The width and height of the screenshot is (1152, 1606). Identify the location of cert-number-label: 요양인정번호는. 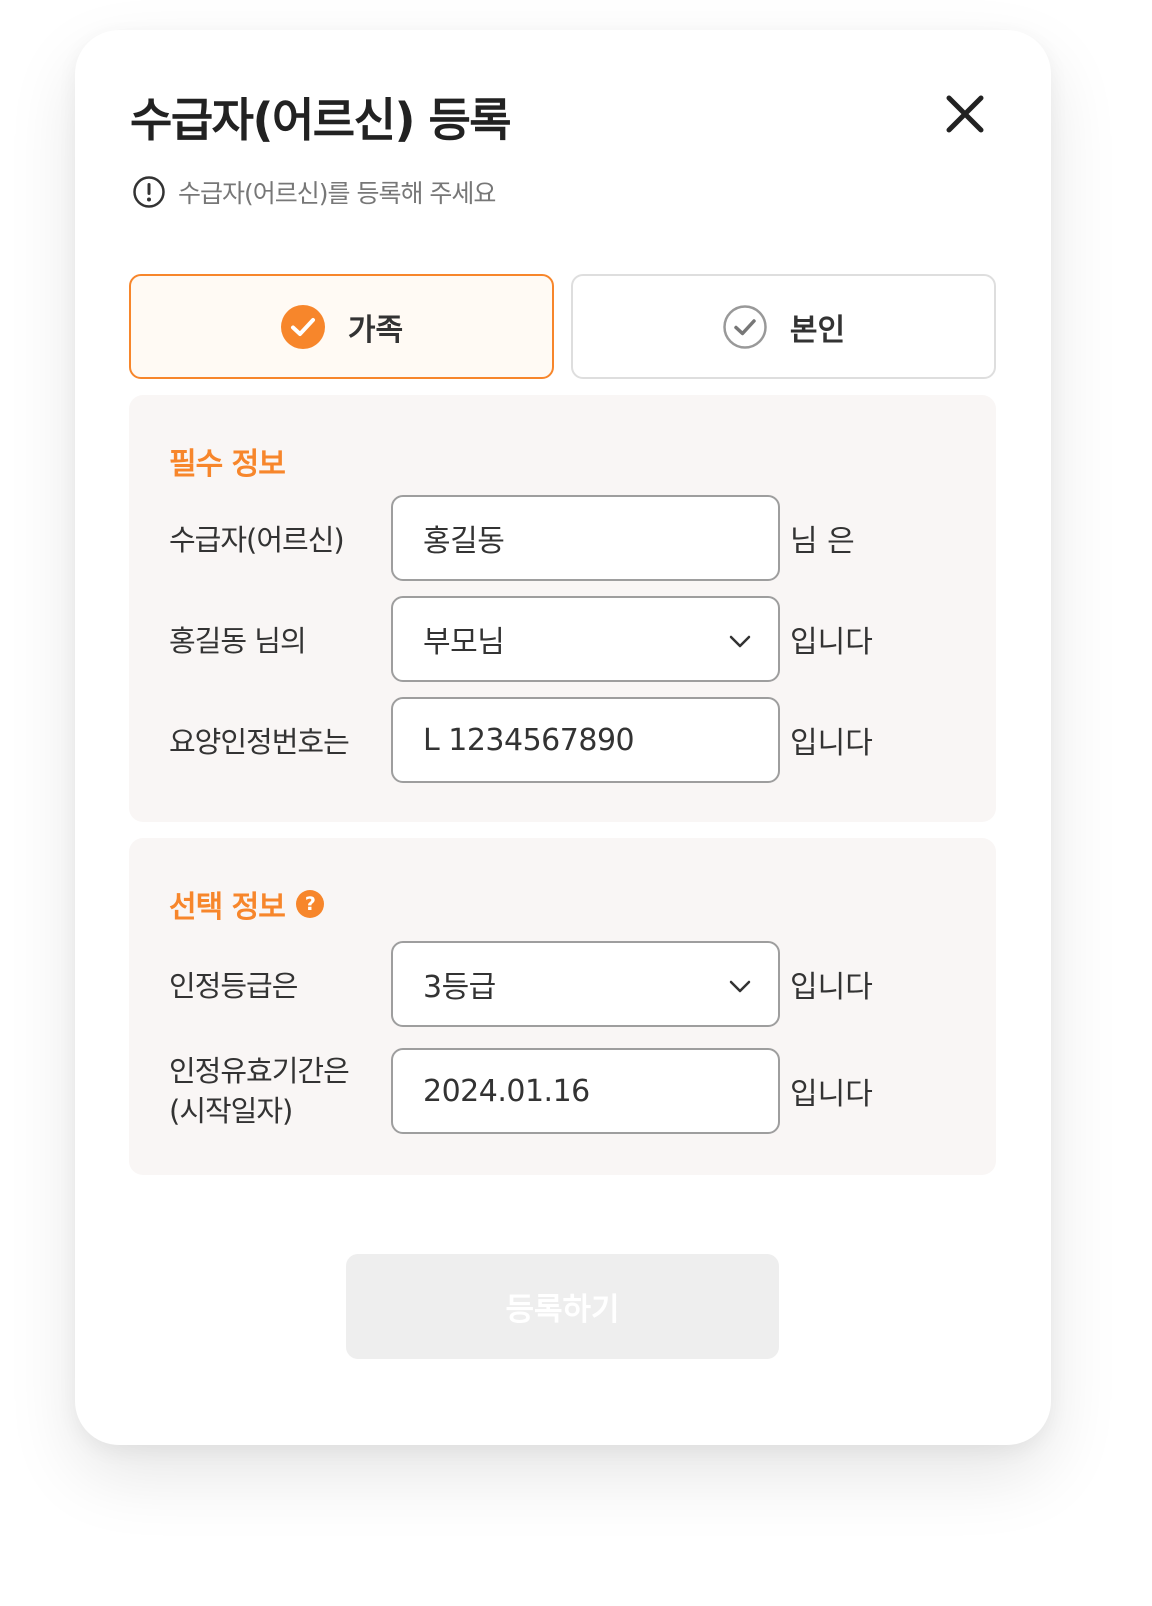
(259, 742).